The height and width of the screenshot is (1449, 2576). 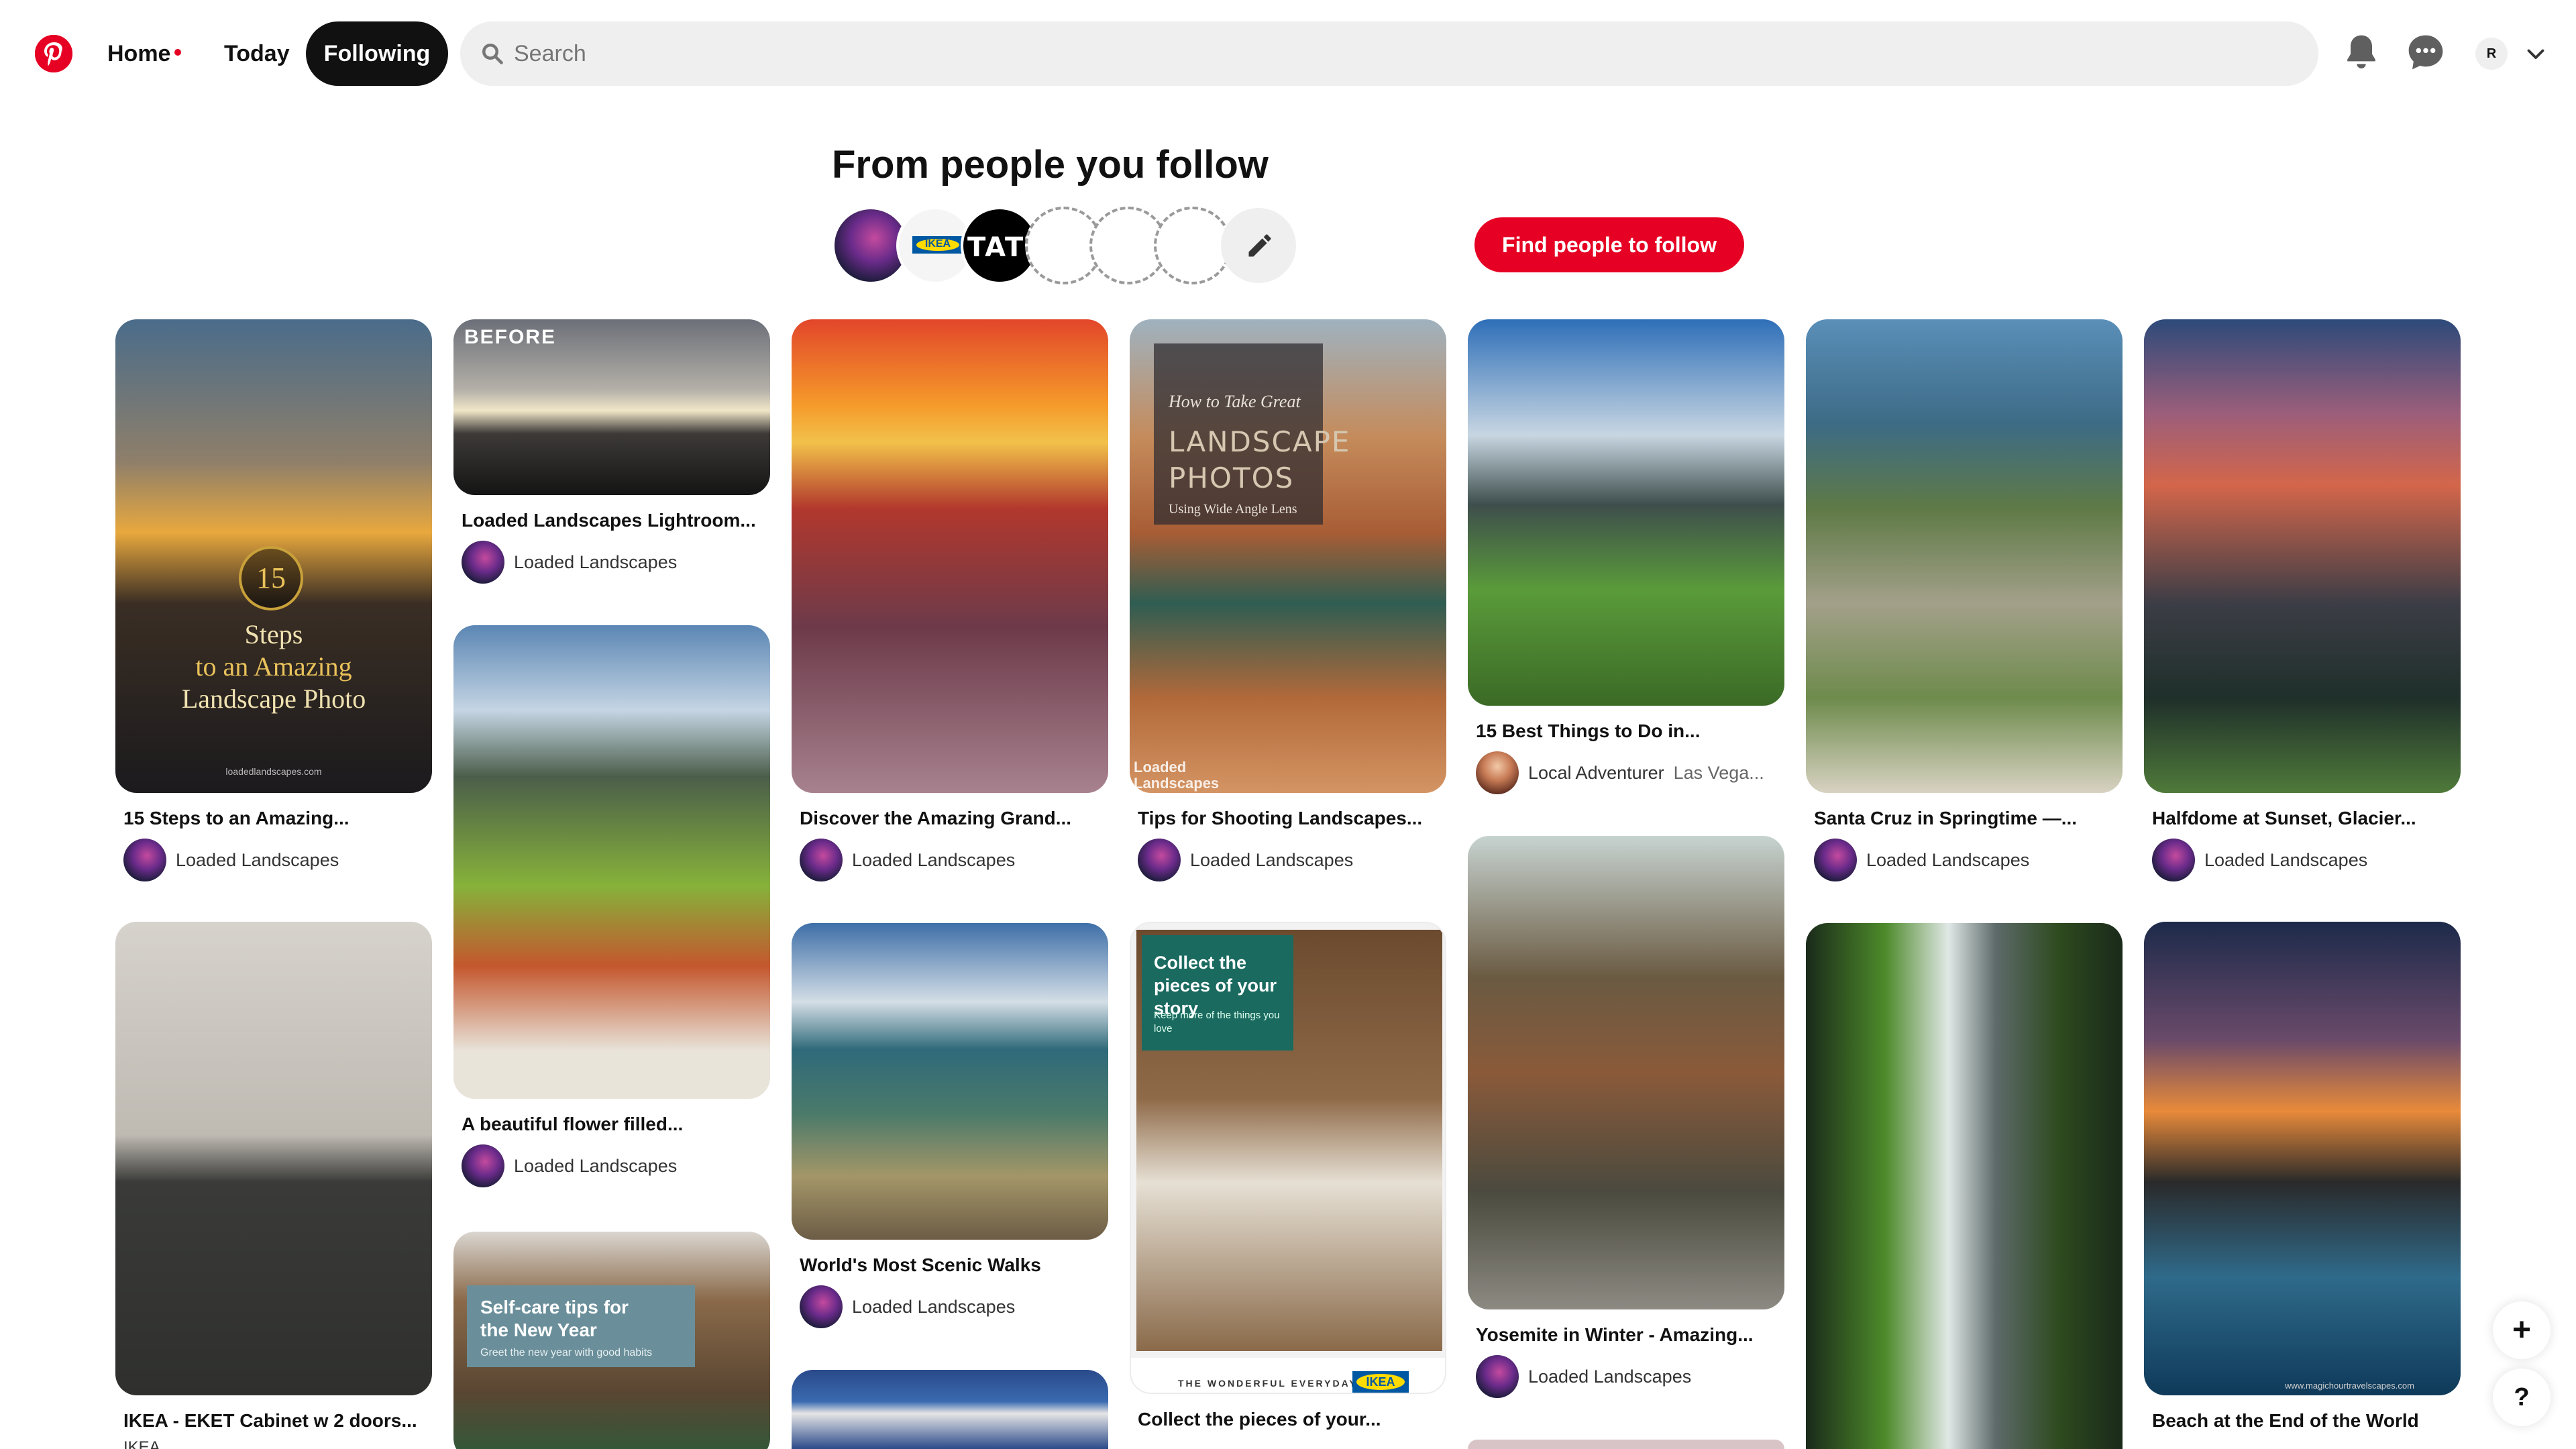 I want to click on overlay-line: LANDSCAPE PHOTOS, so click(x=1260, y=459).